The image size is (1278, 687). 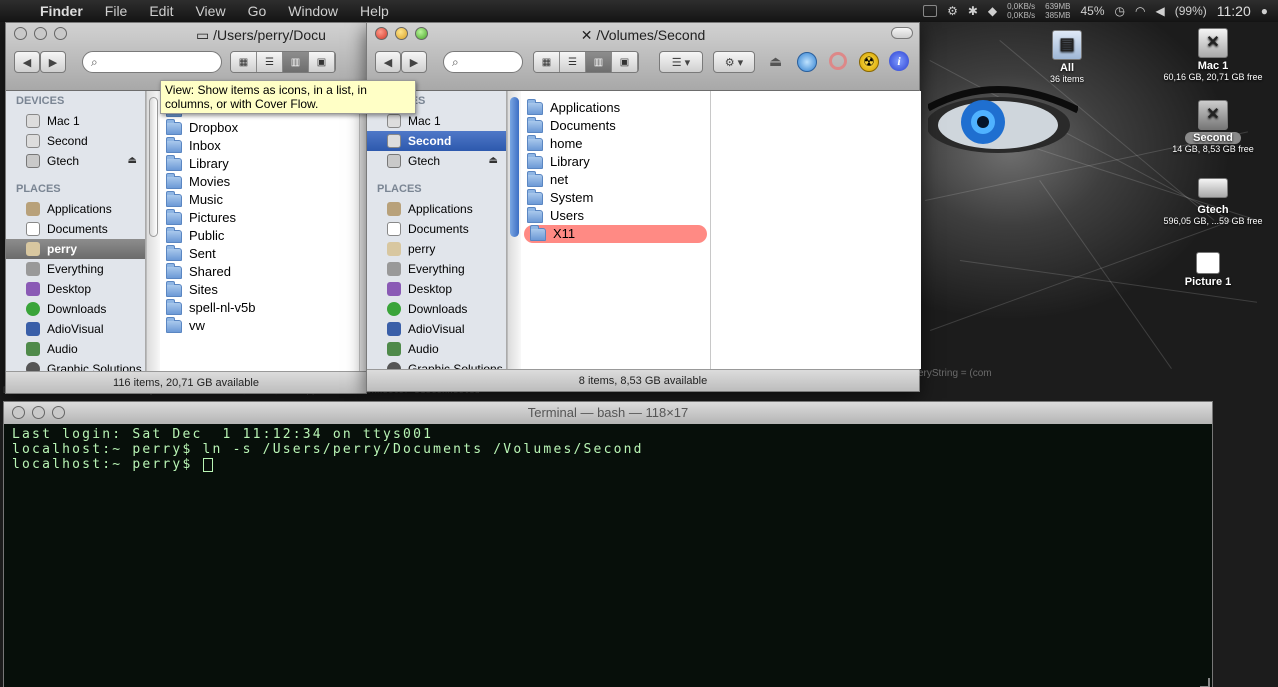 I want to click on sidebar-item-documents: Documents, so click(x=75, y=229).